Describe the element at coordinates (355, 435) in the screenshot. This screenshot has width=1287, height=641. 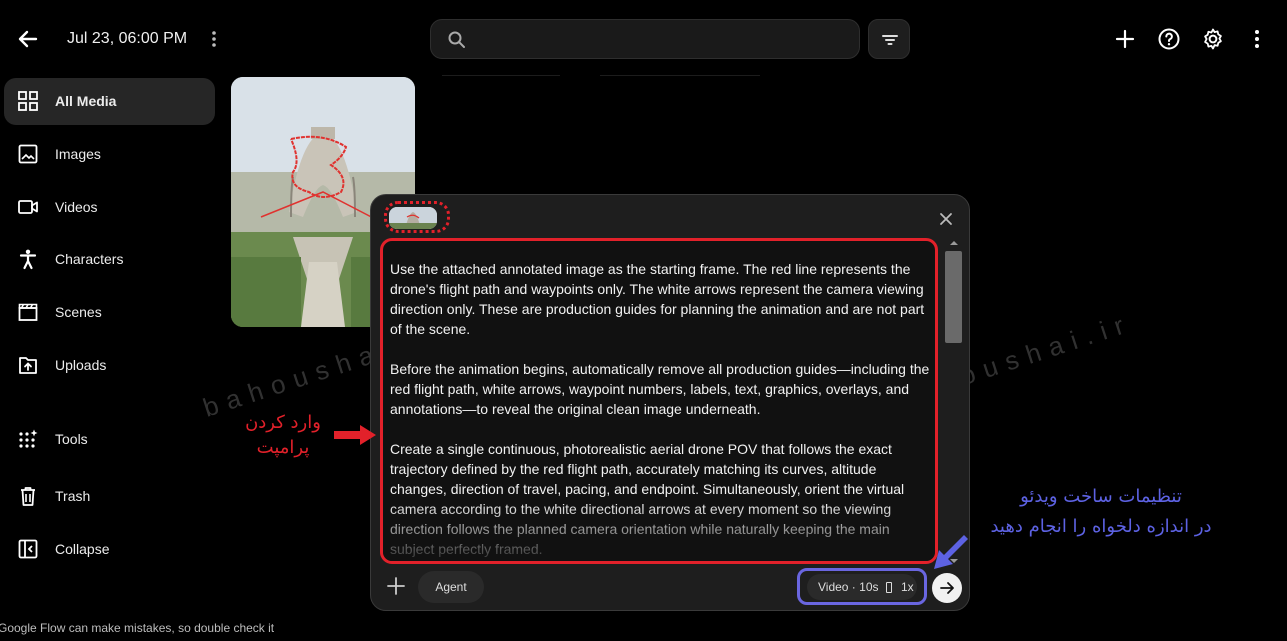
I see `red-arrow-icon` at that location.